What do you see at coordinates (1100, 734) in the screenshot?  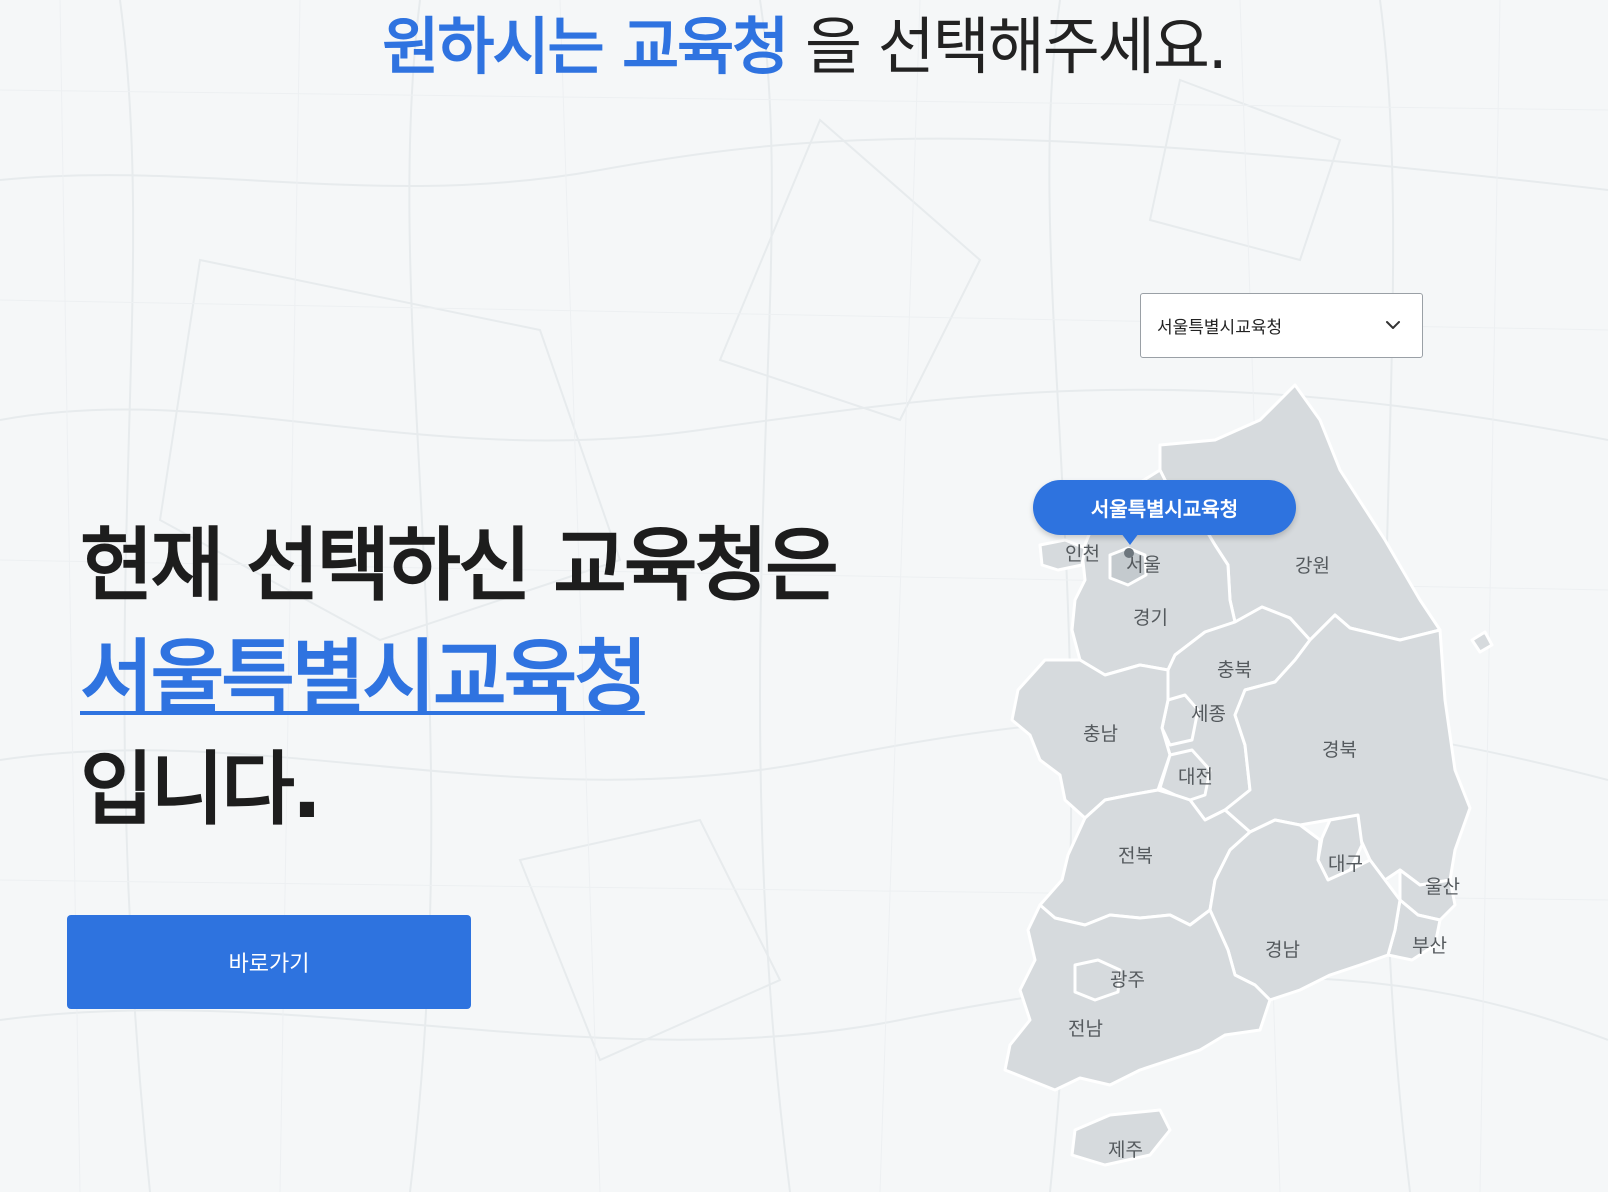 I see `region-label-chungnam: 충남` at bounding box center [1100, 734].